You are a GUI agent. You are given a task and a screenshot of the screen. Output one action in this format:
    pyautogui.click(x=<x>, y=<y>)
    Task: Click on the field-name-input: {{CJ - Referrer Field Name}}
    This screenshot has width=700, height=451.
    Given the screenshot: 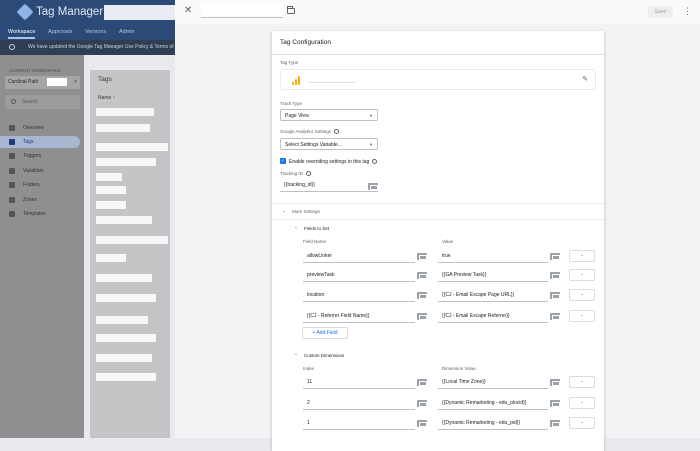 What is the action you would take?
    pyautogui.click(x=359, y=316)
    